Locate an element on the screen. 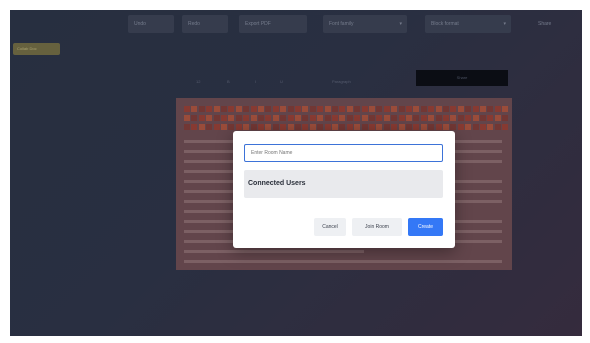 The image size is (590, 343). cancel-button: Cancel is located at coordinates (330, 227).